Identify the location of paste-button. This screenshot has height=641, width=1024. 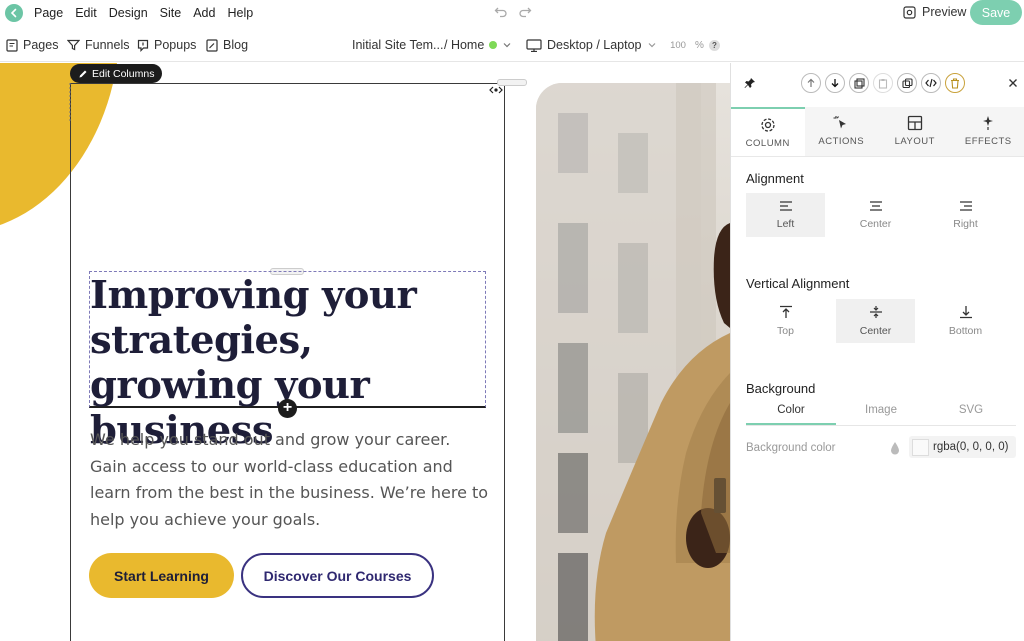
(883, 83).